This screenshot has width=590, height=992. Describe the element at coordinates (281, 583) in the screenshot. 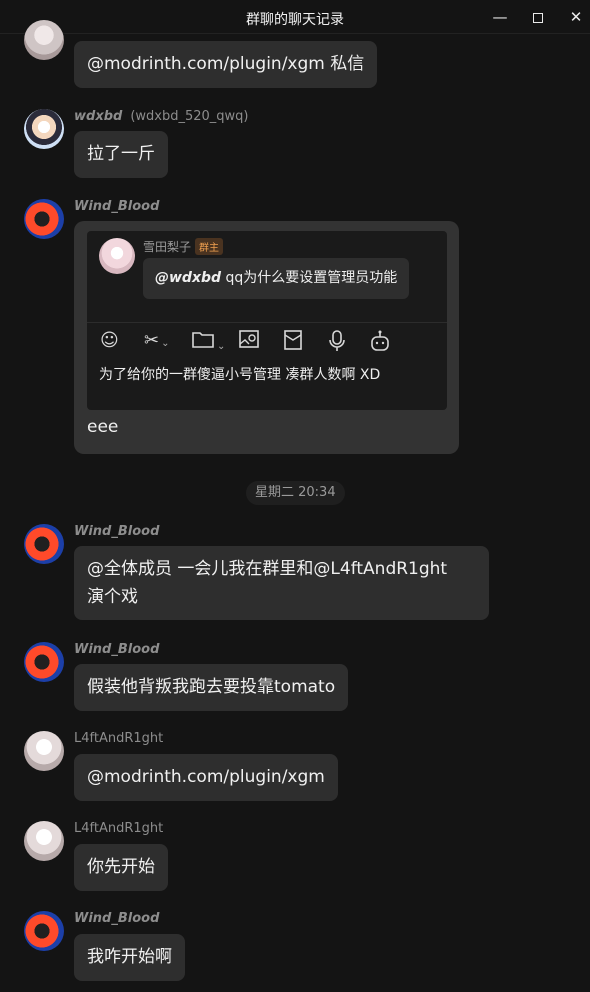

I see `message-bubble: @全体成员 一会儿我在群里和@L4ftAndR1ght 演个戏` at that location.